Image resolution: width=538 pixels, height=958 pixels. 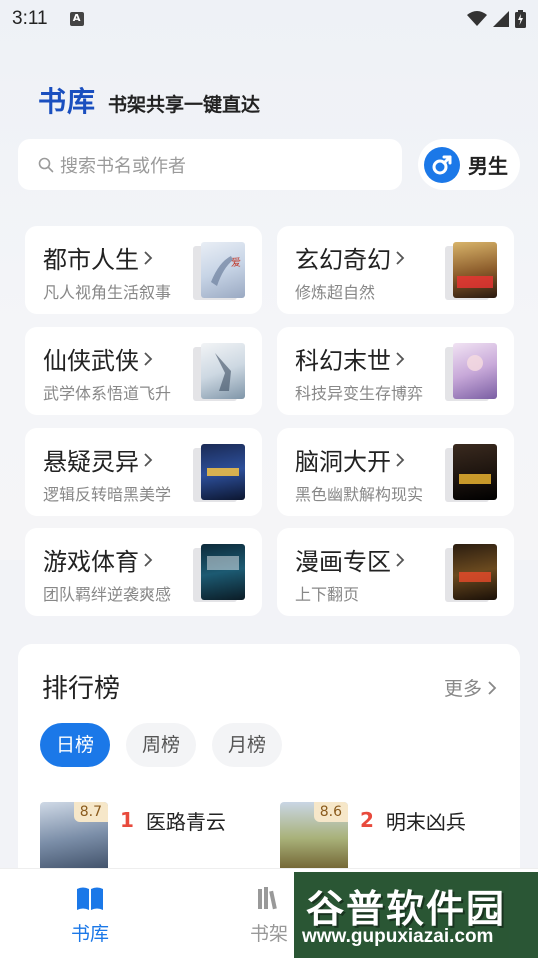 I want to click on book-open-icon, so click(x=90, y=899).